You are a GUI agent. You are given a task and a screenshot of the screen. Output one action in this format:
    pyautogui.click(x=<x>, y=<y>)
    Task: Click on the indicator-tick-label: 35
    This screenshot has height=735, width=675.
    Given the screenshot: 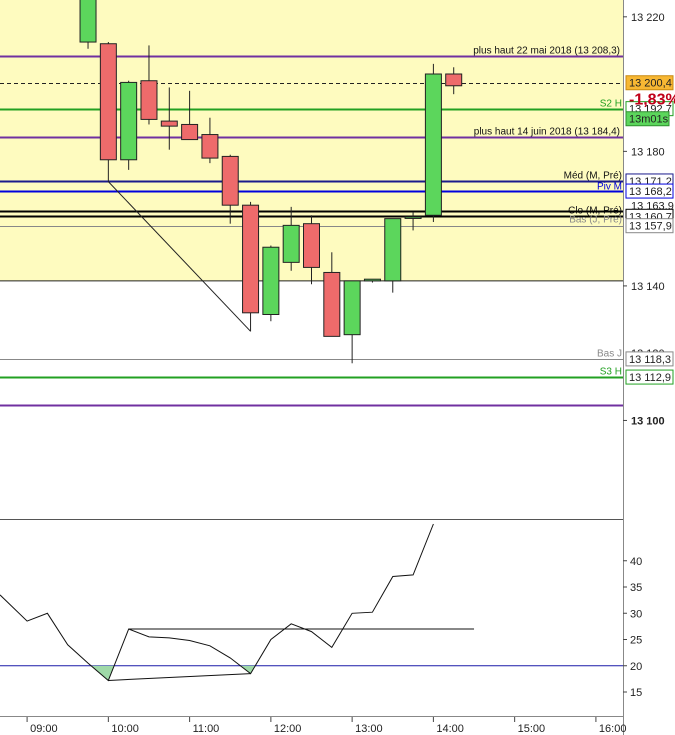 What is the action you would take?
    pyautogui.click(x=636, y=588)
    